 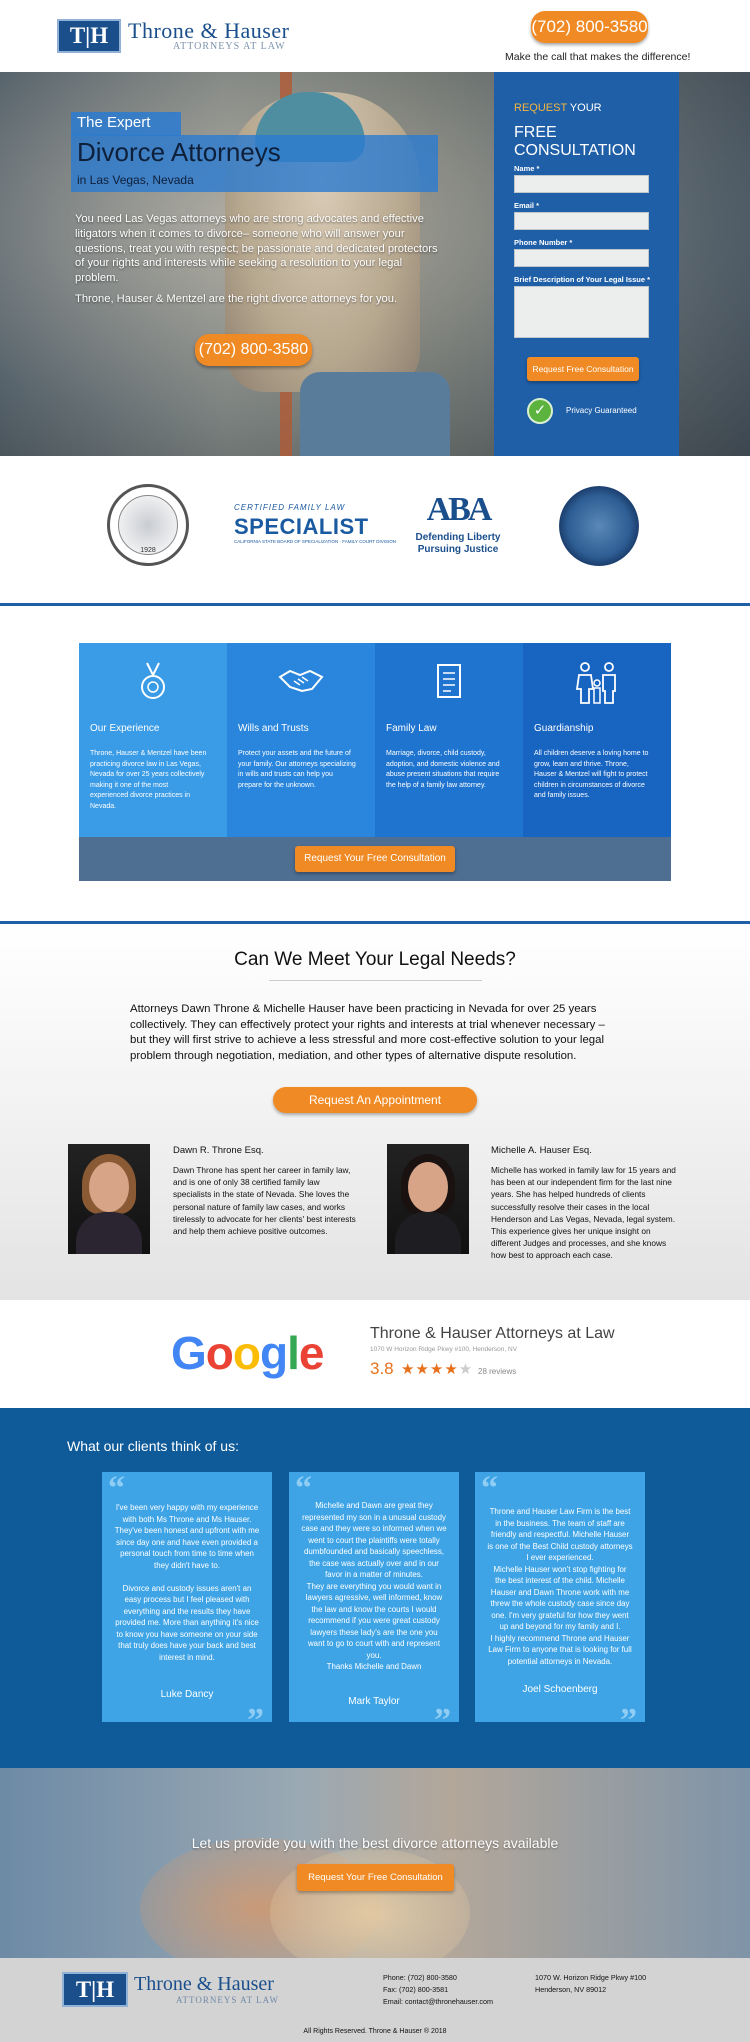 I want to click on footer-logo-name: Throne & Hauser, so click(x=204, y=1984).